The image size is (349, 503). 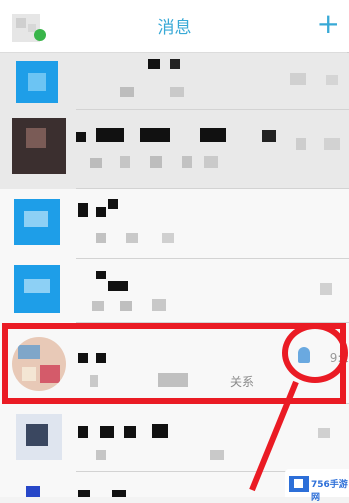 I want to click on annotation-arrow, so click(x=274, y=436).